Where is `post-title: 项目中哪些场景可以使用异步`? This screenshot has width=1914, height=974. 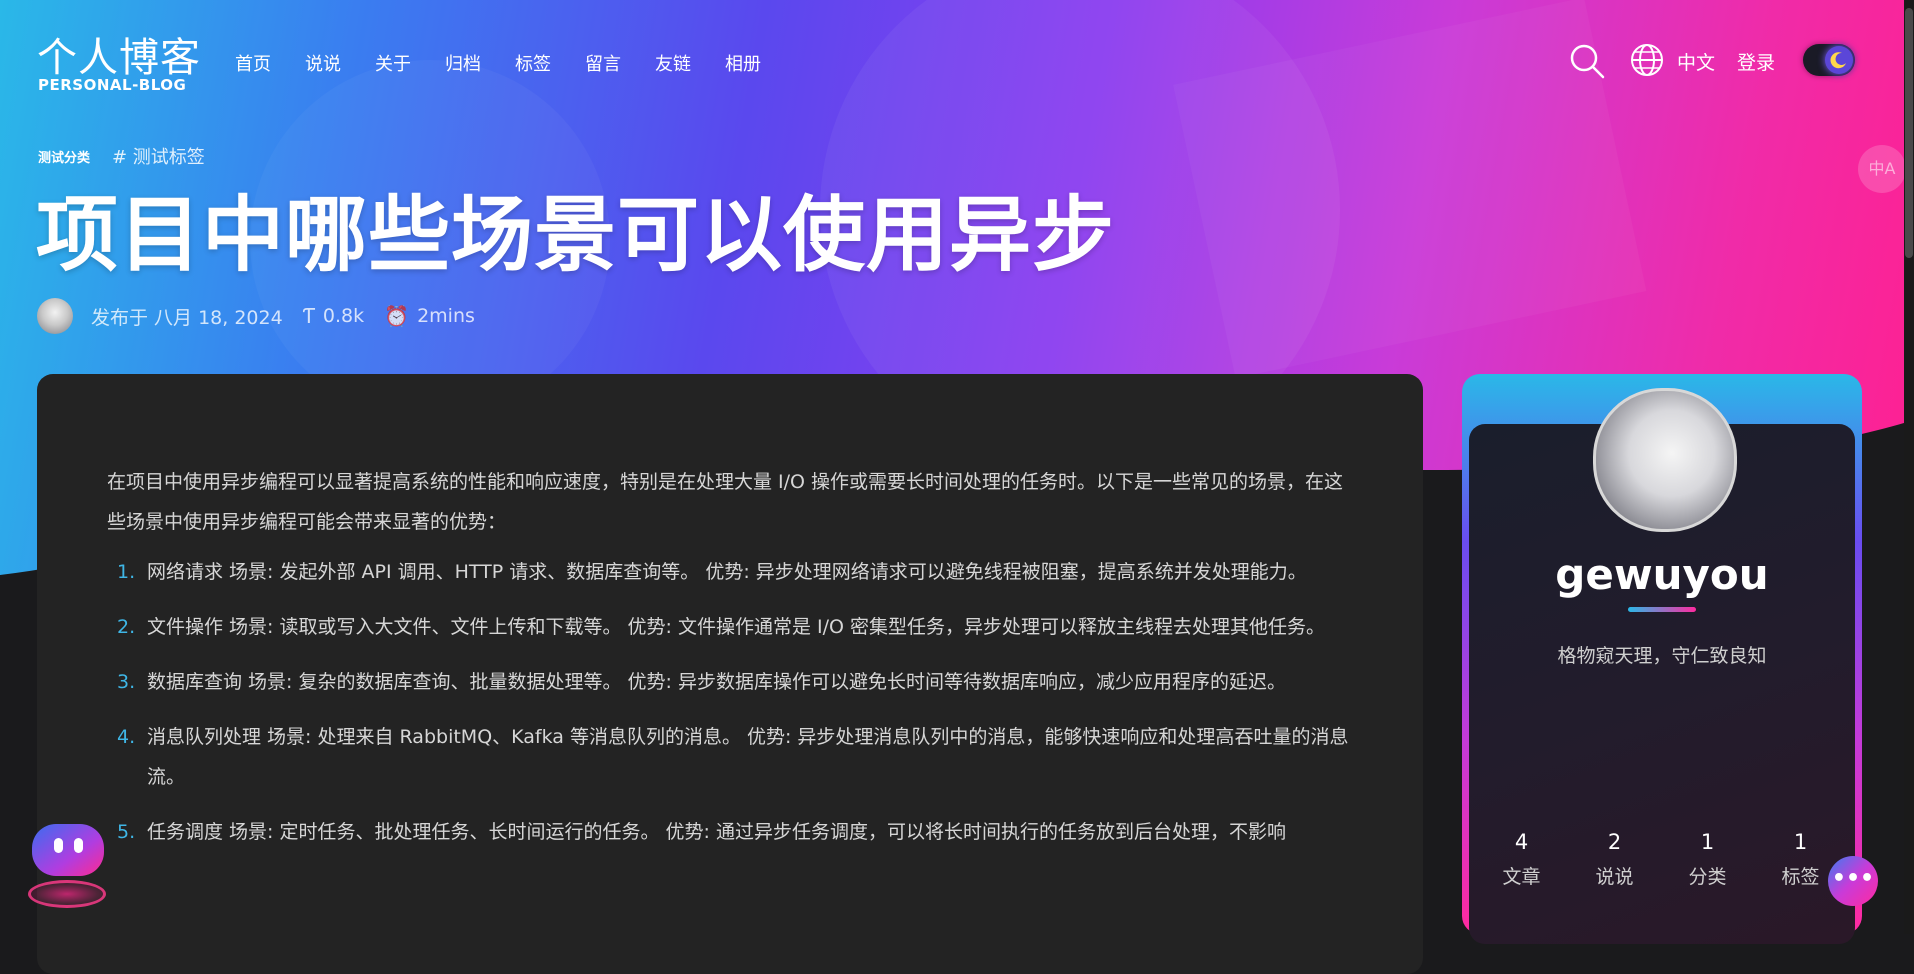 post-title: 项目中哪些场景可以使用异步 is located at coordinates (576, 235).